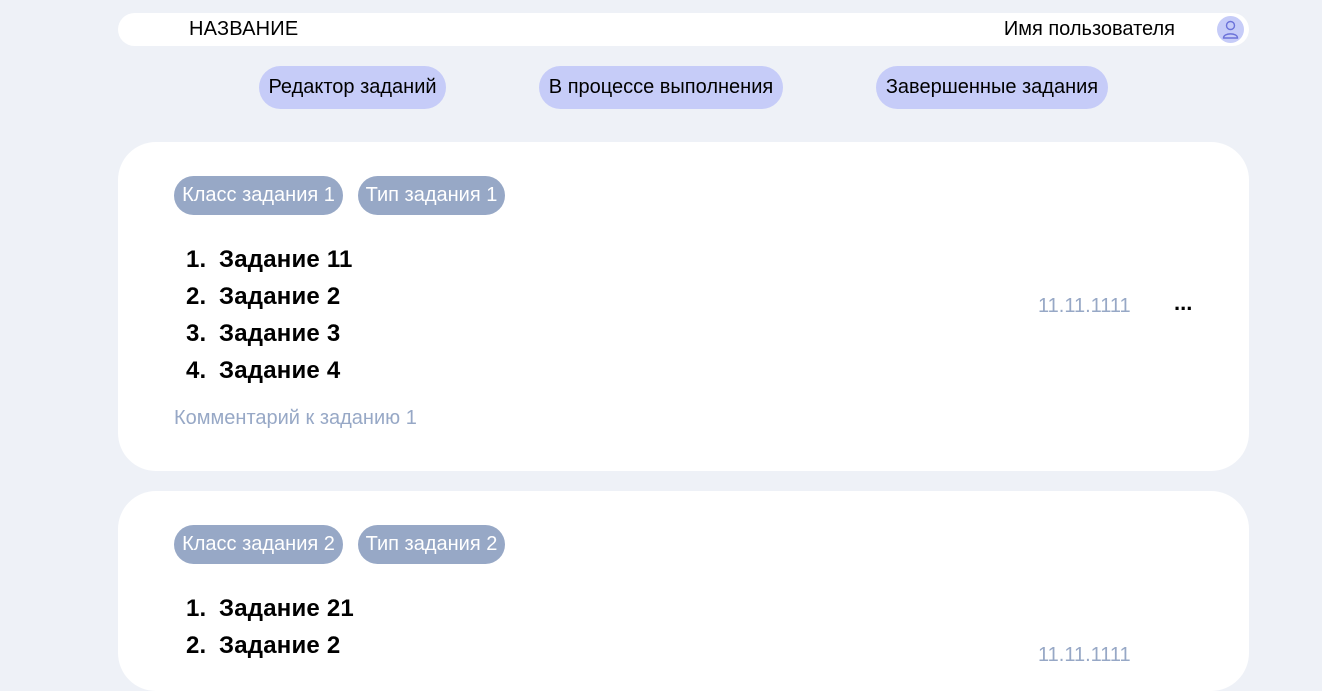  Describe the element at coordinates (295, 418) in the screenshot. I see `task-comment: Комментарий к заданию 1` at that location.